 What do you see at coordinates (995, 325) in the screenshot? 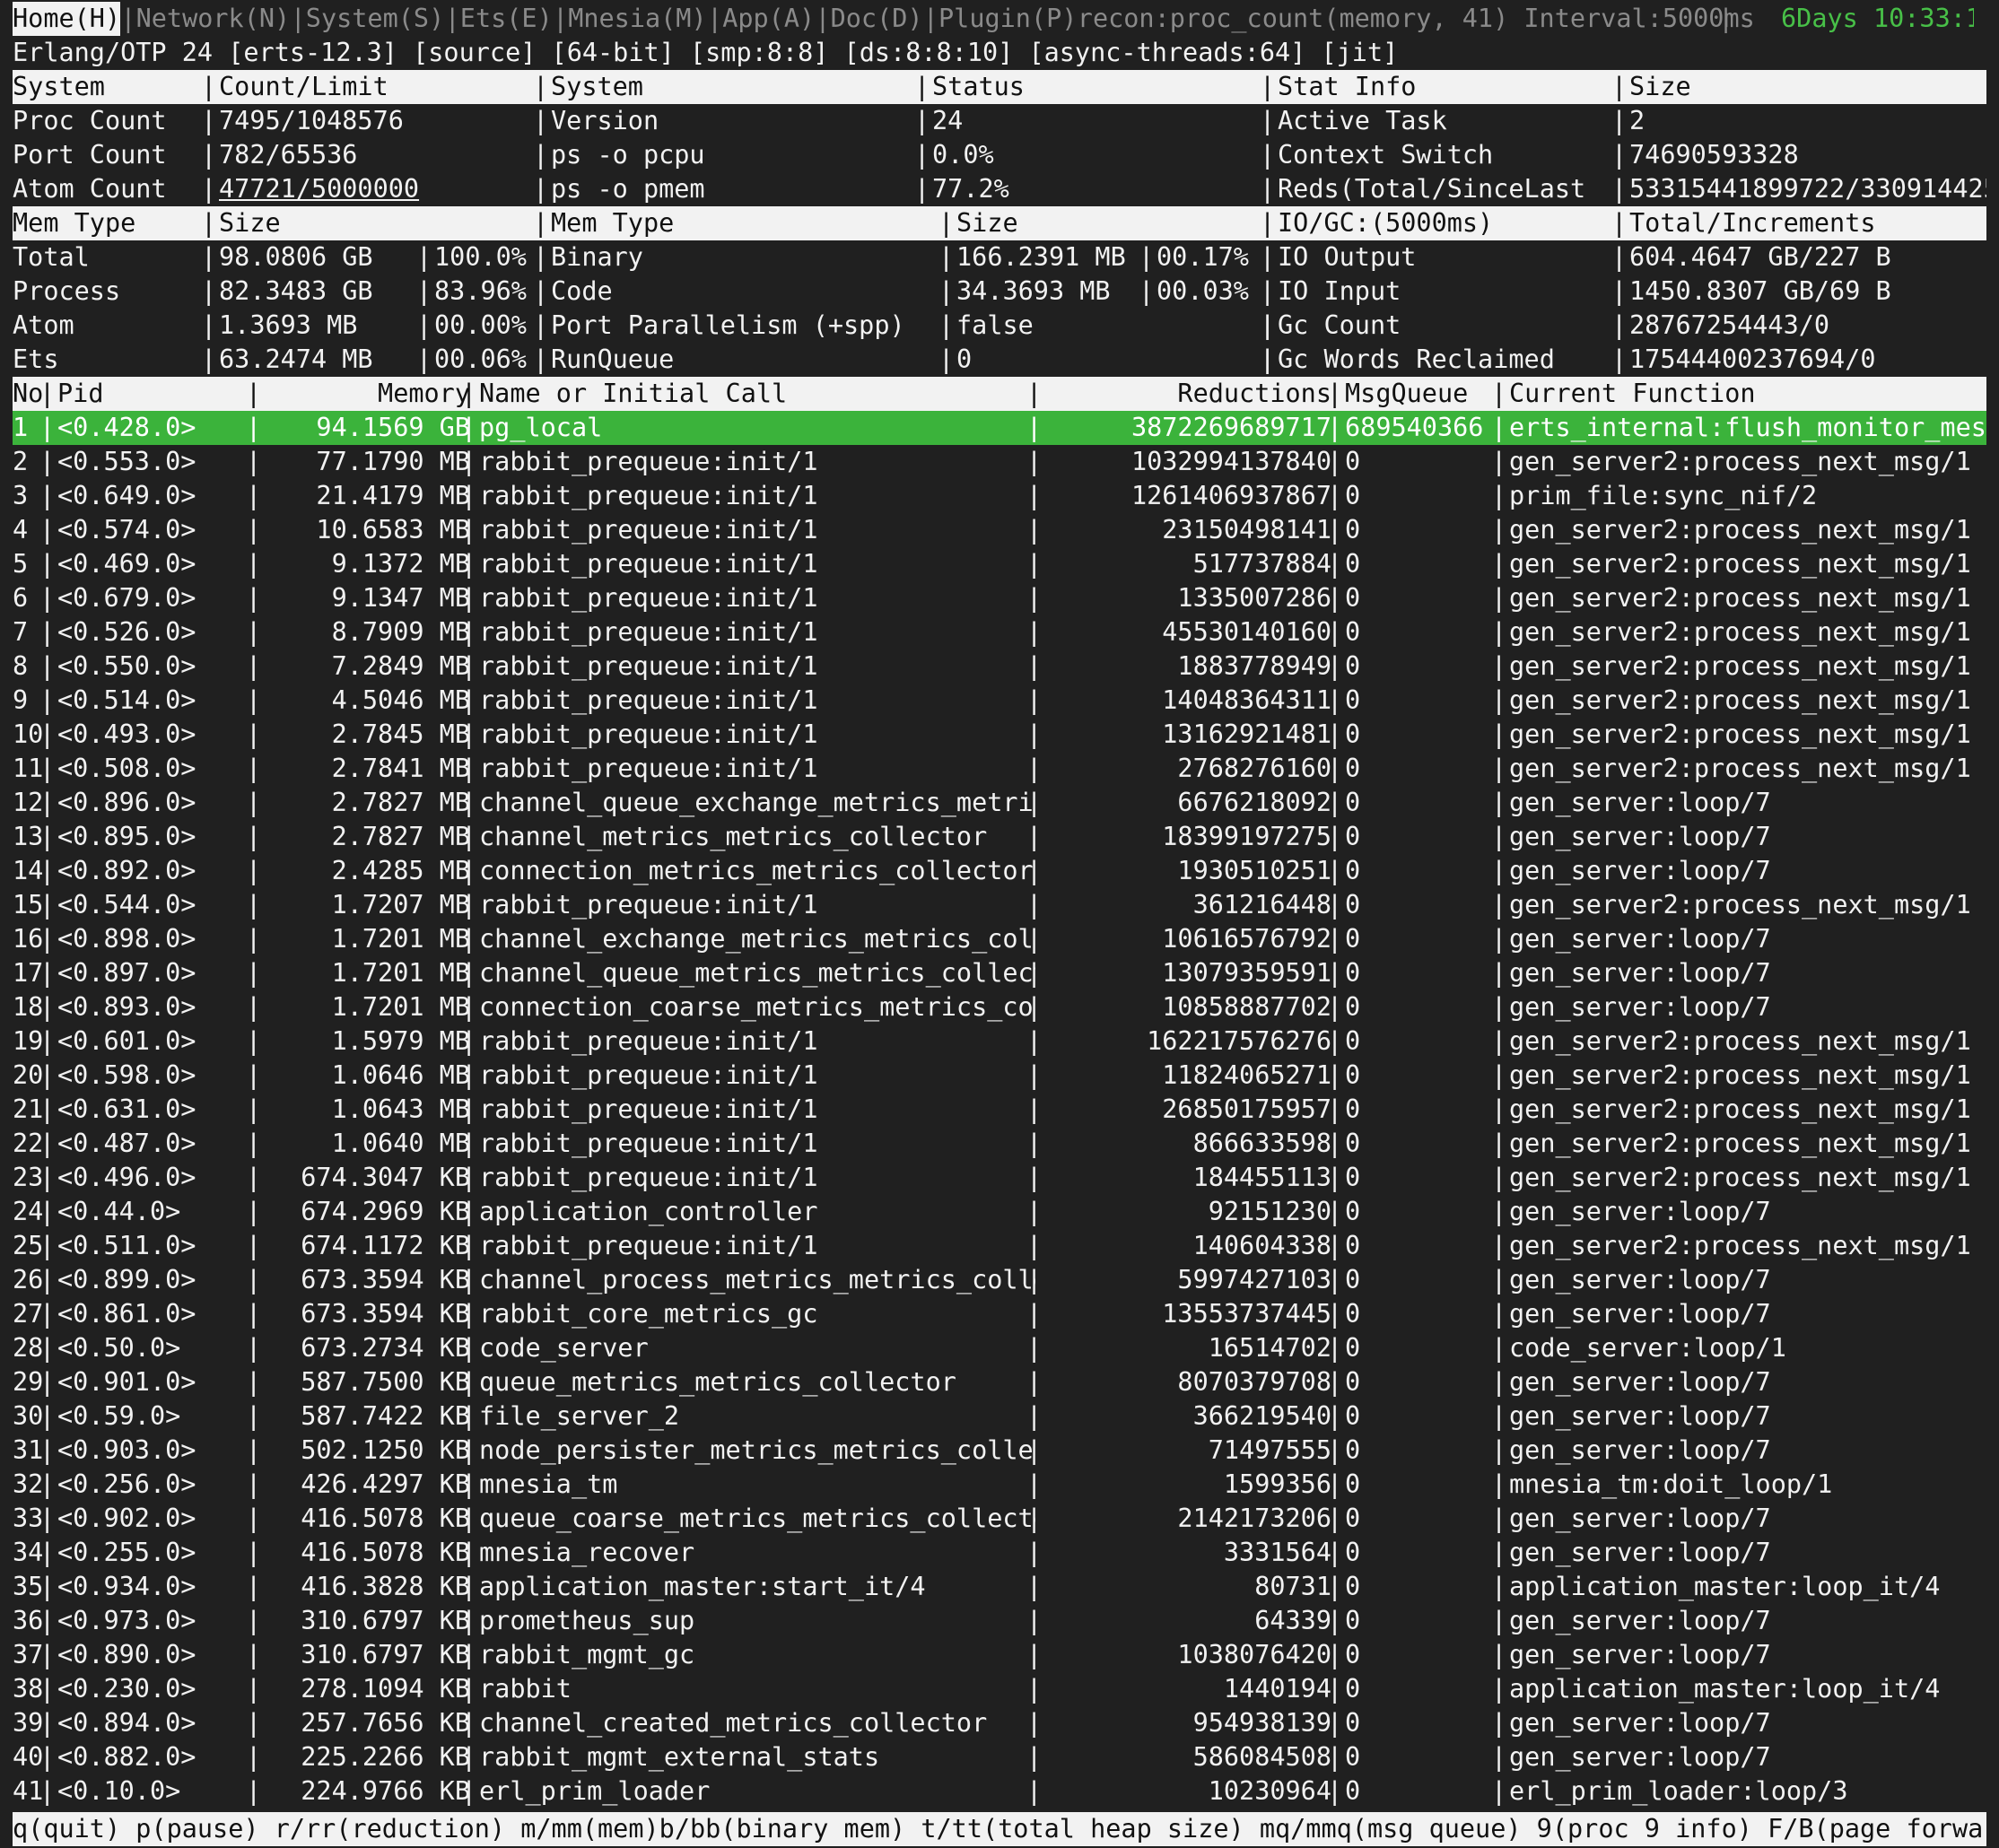
I see `memory-cell: false` at bounding box center [995, 325].